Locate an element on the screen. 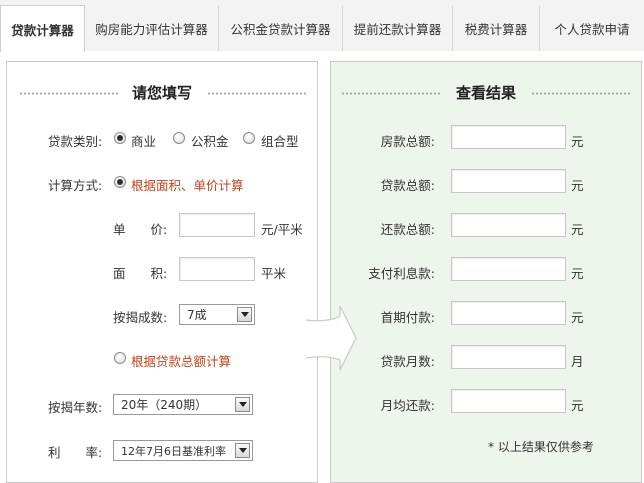 The height and width of the screenshot is (483, 644). area-unit: 平米 is located at coordinates (274, 273).